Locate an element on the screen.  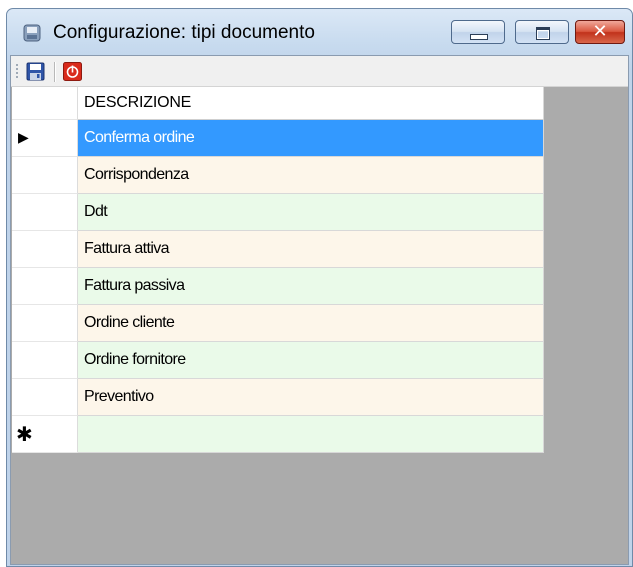
descrizione-cell: Corrispondenza is located at coordinates (311, 175).